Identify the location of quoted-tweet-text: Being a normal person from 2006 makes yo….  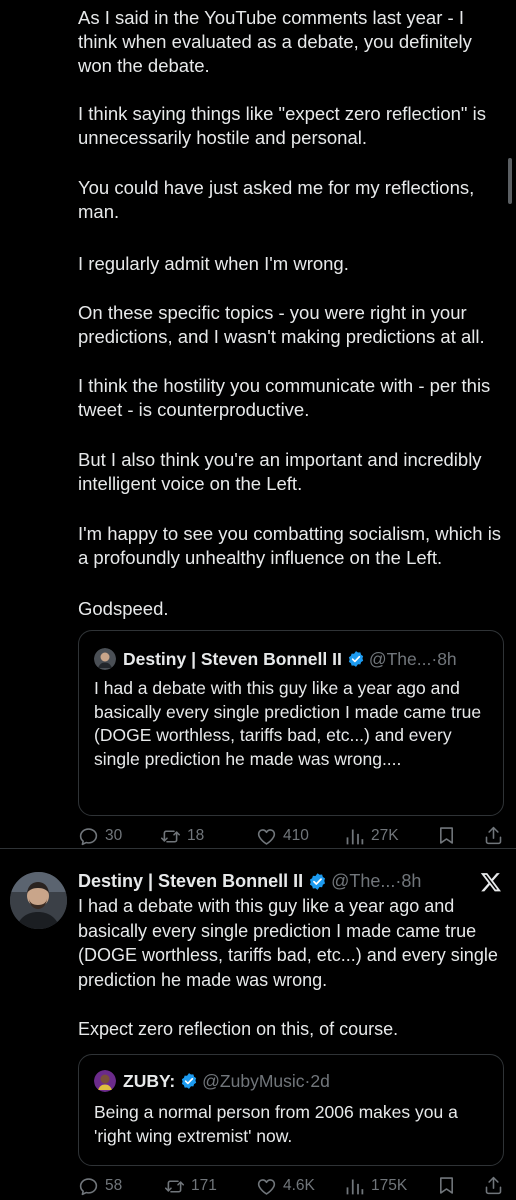
(276, 1124).